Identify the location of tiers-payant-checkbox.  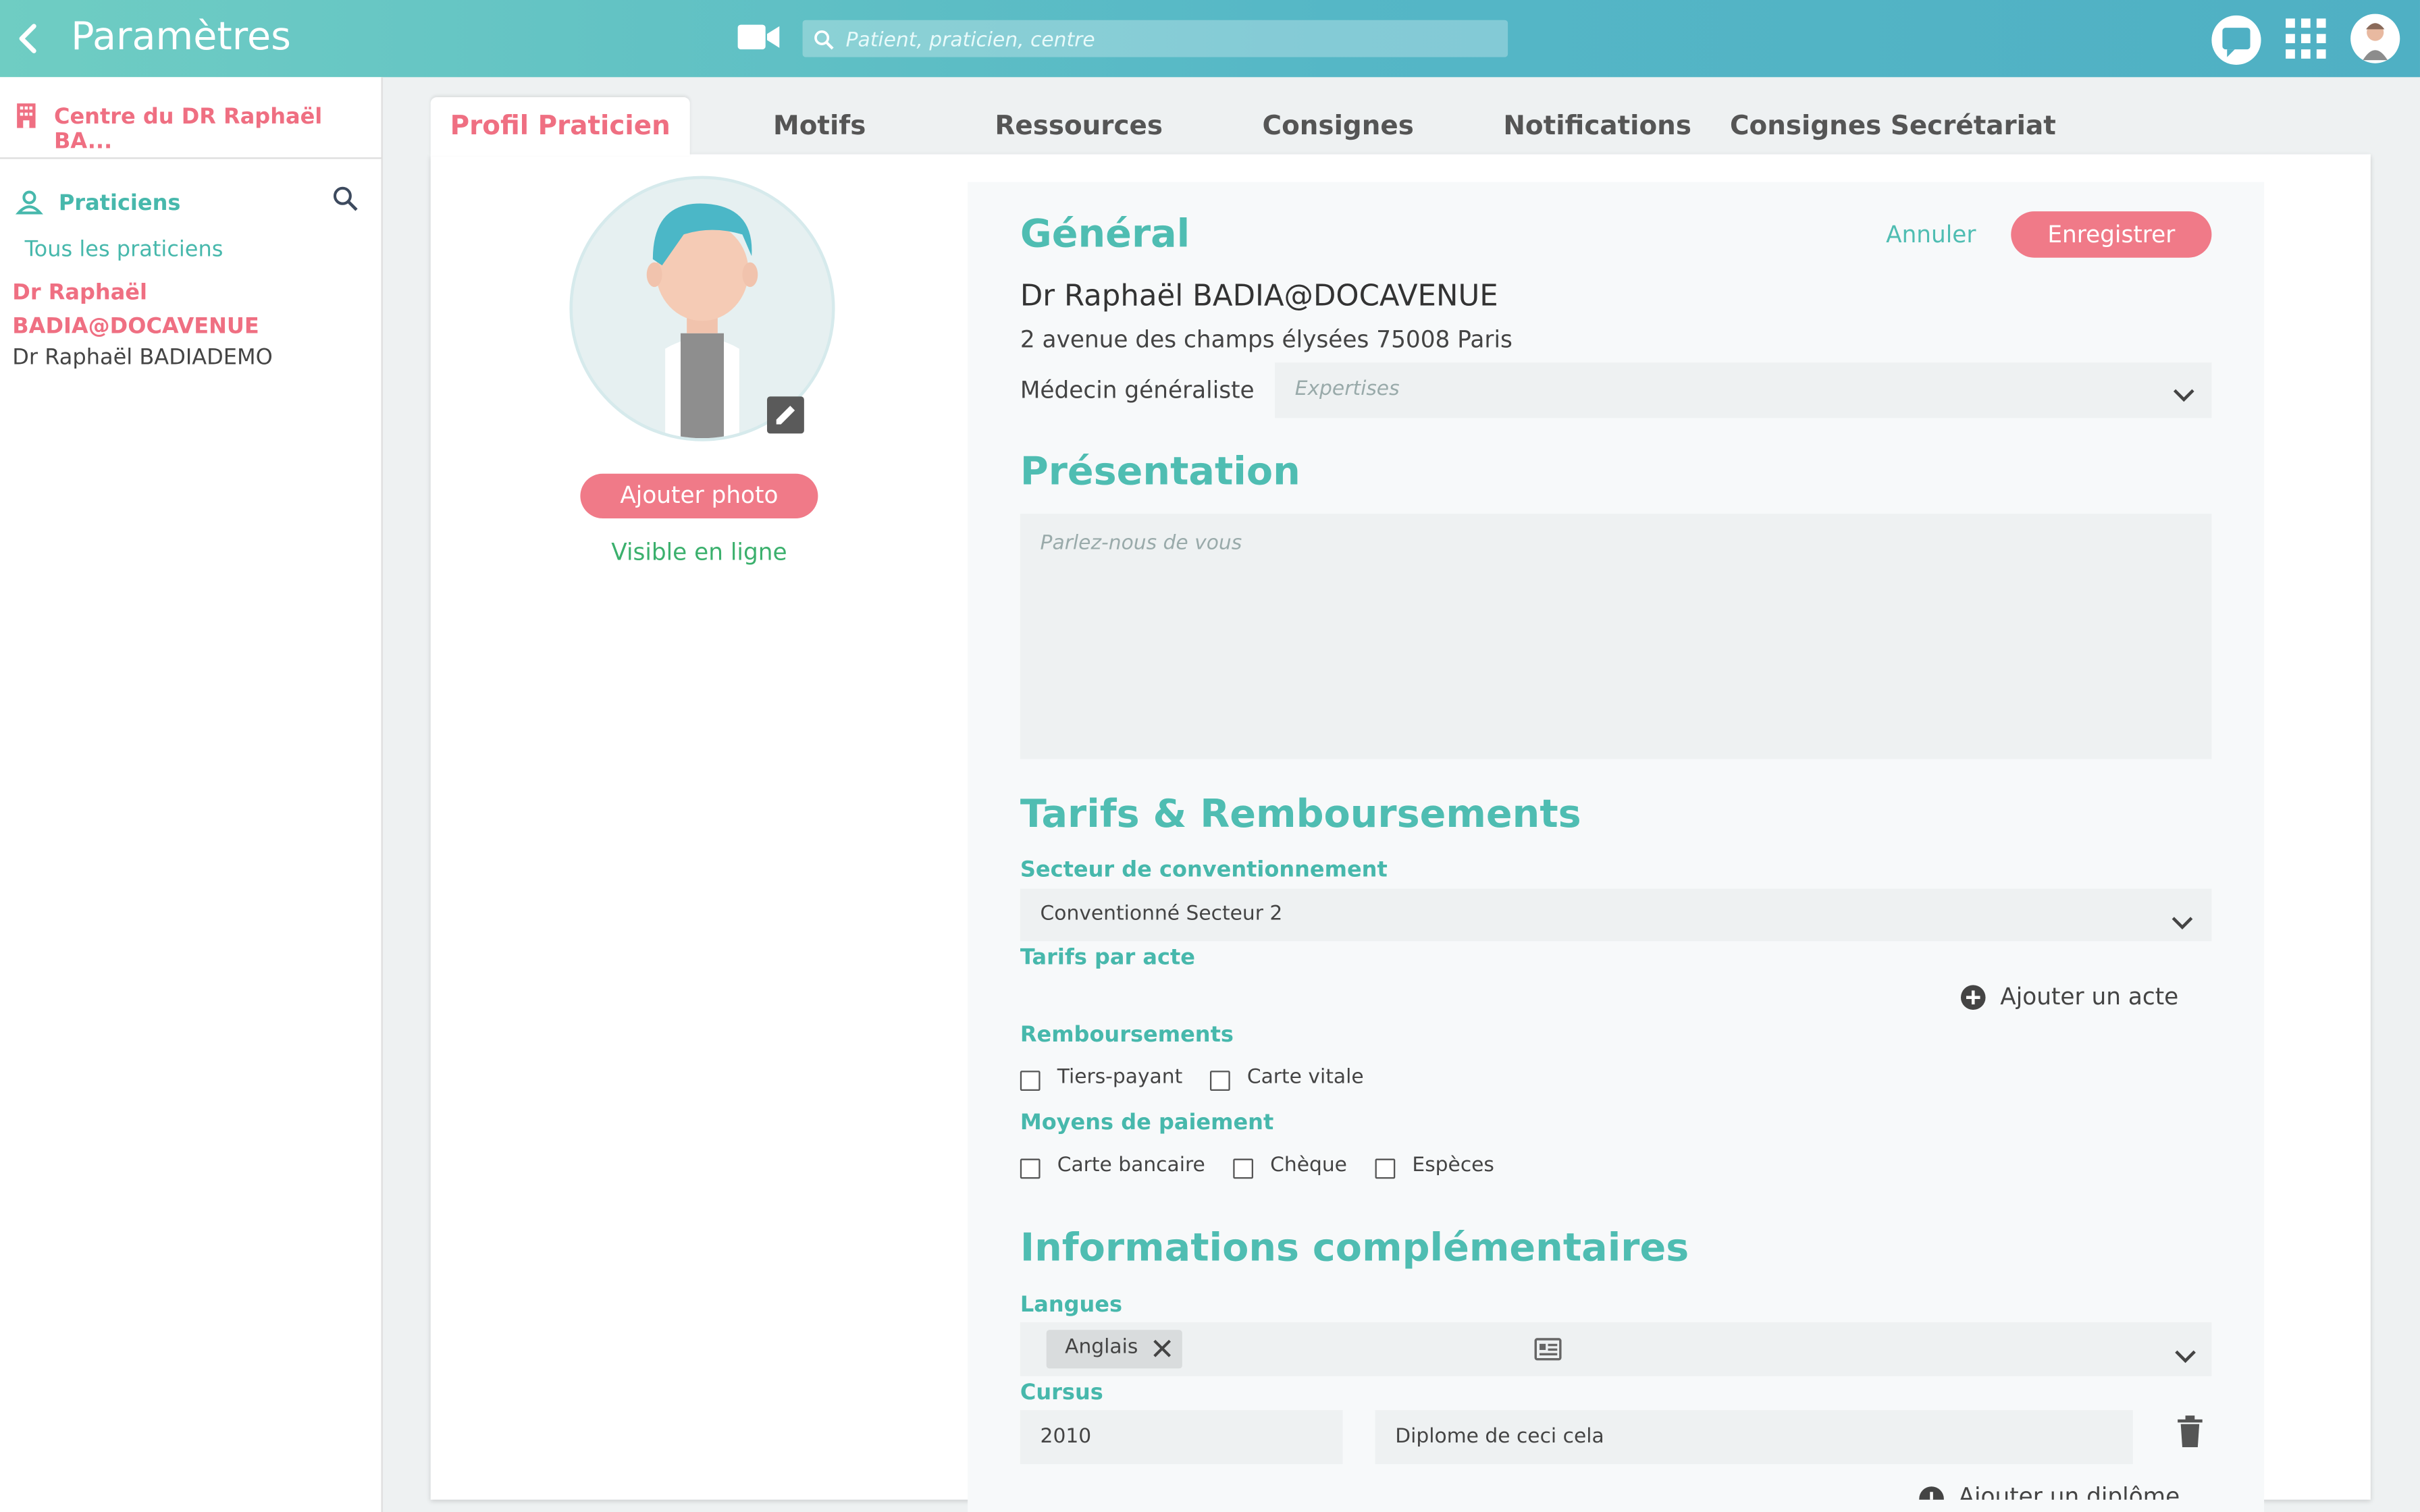
(1030, 1081).